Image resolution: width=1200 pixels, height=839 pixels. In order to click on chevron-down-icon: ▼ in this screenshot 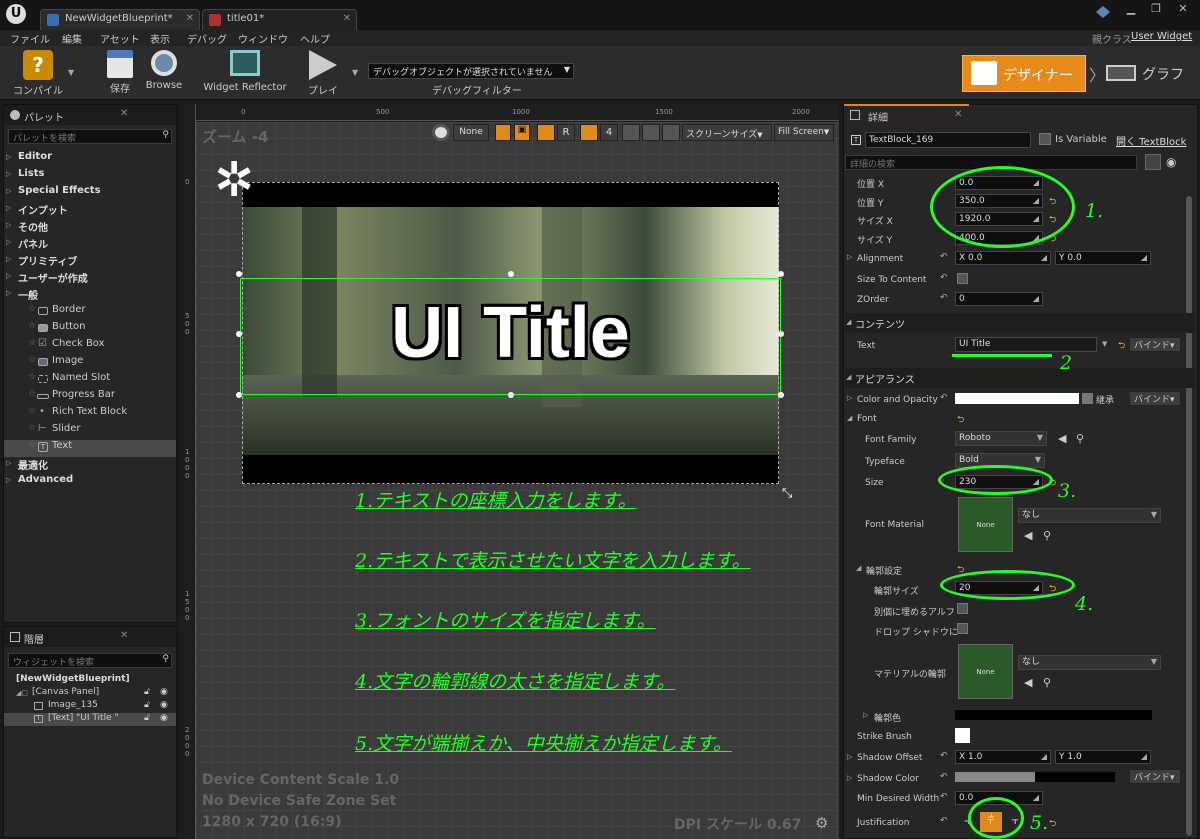, I will do `click(1104, 344)`.